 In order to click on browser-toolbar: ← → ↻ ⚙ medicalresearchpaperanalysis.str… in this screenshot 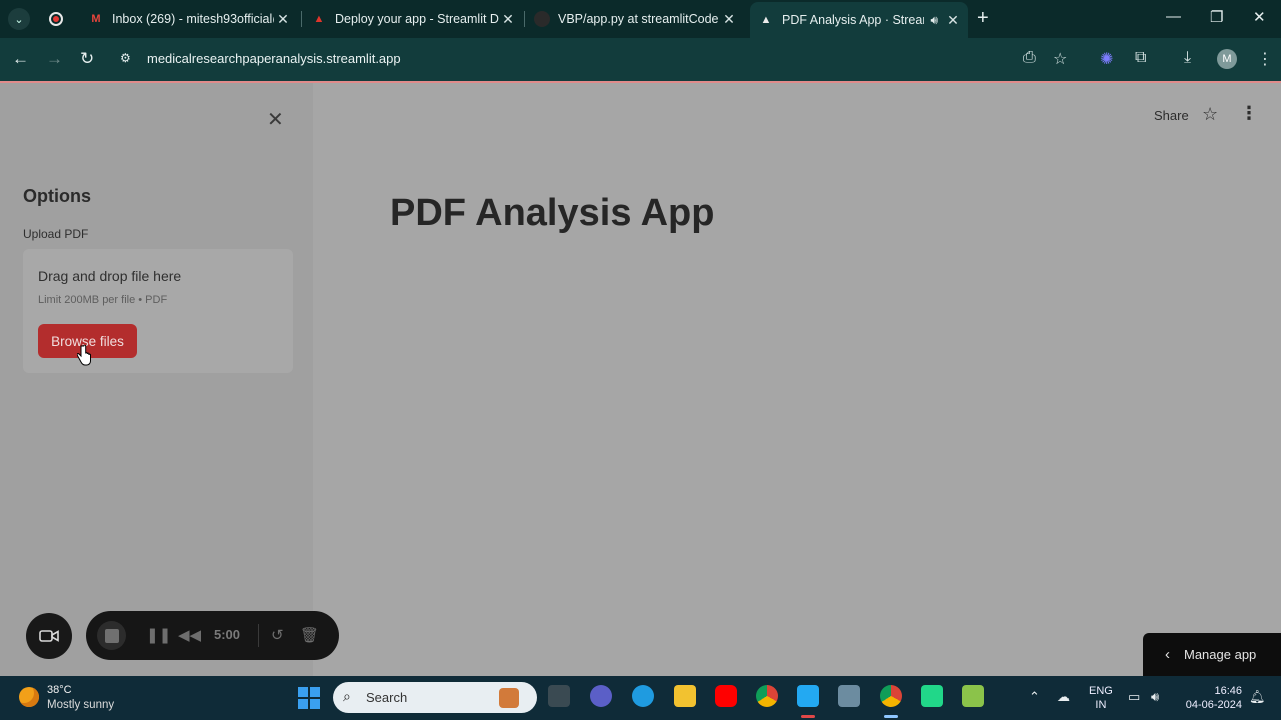, I will do `click(640, 59)`.